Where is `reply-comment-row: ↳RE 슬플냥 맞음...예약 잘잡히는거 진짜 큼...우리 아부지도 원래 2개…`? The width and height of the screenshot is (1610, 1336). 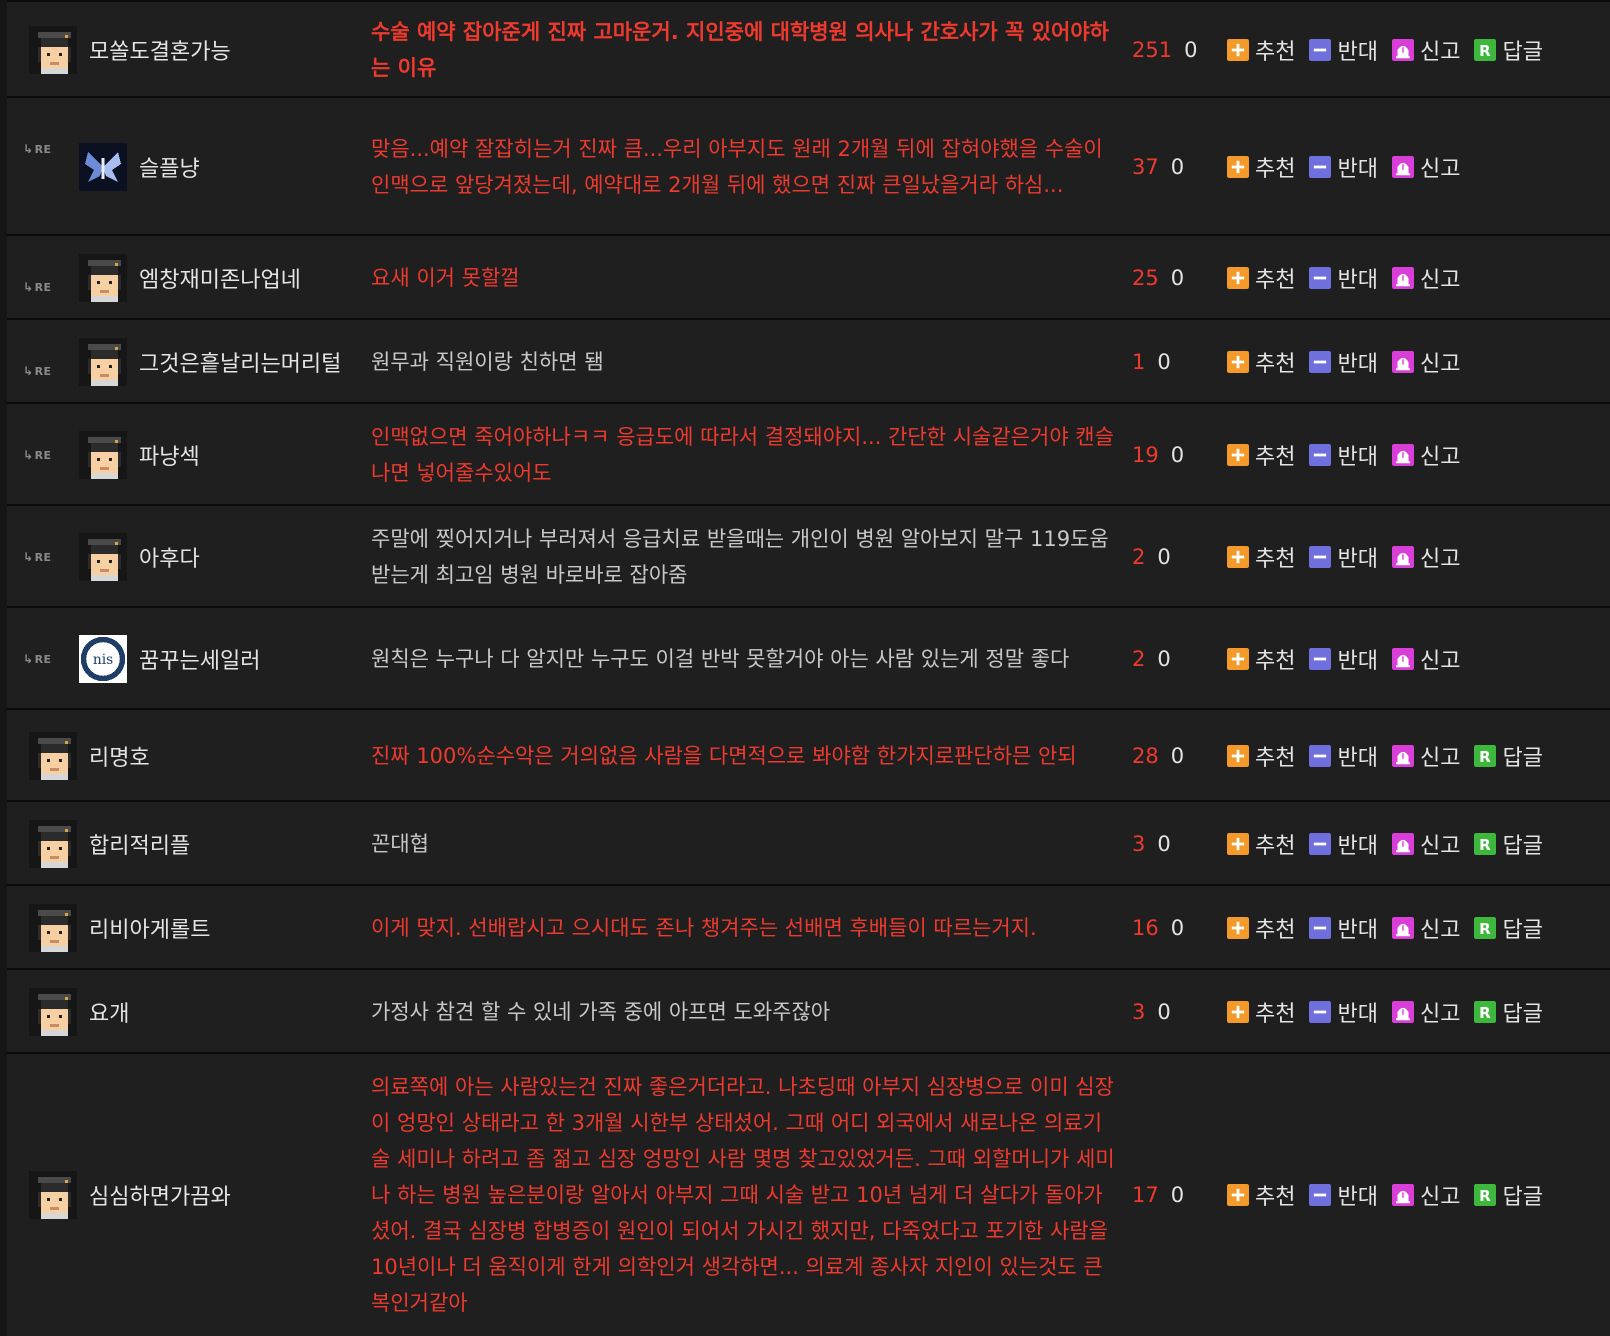 reply-comment-row: ↳RE 슬플냥 맞음...예약 잘잡히는거 진짜 큼...우리 아부지도 원래 2개… is located at coordinates (808, 166).